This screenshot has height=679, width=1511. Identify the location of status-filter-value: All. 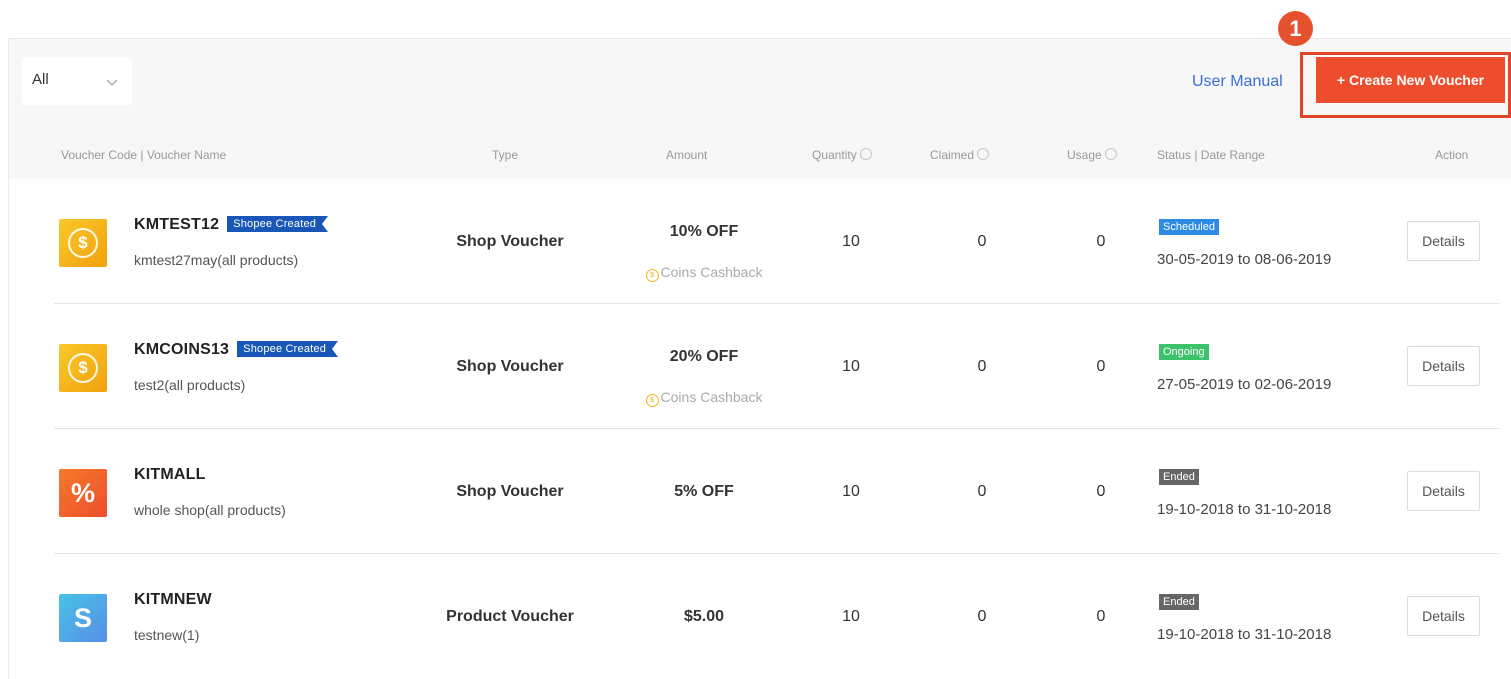
(40, 79).